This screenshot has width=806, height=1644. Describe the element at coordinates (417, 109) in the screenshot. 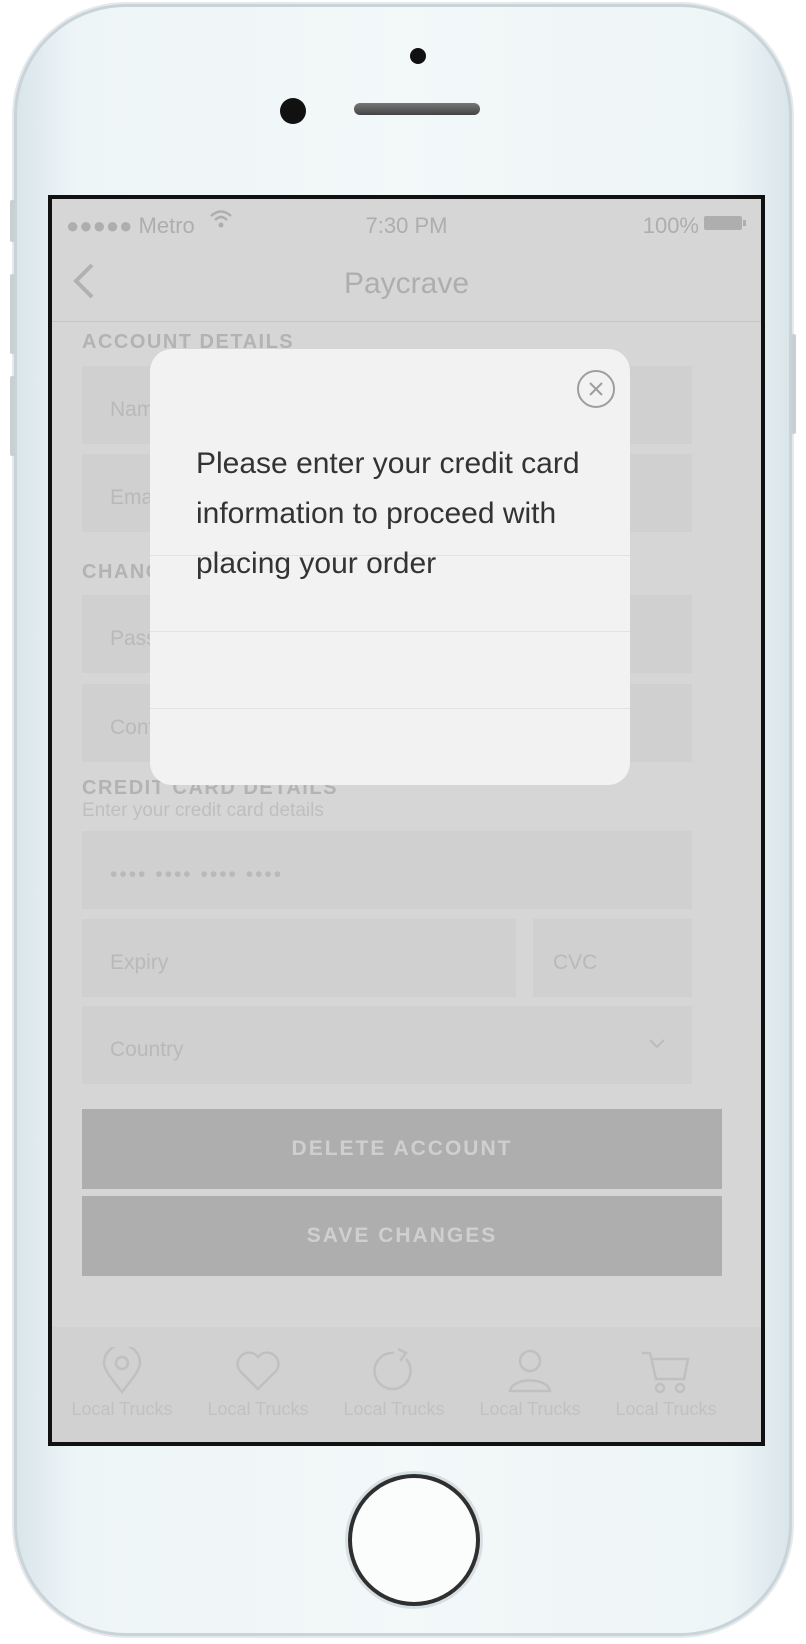

I see `earpiece-speaker` at that location.